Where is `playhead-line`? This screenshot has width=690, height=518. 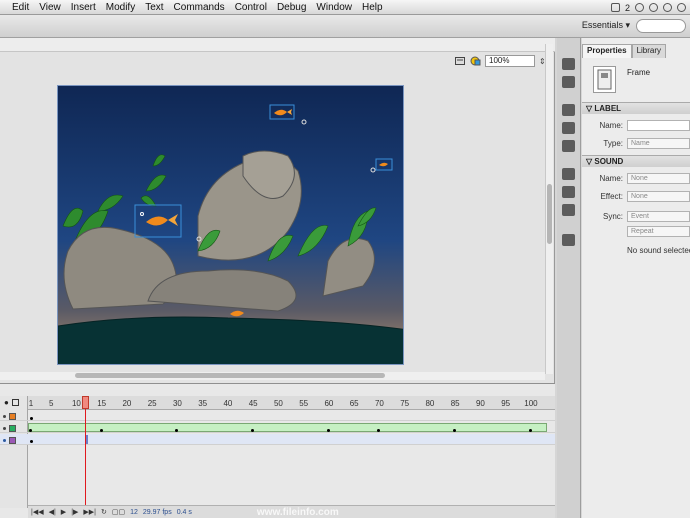 playhead-line is located at coordinates (85, 459).